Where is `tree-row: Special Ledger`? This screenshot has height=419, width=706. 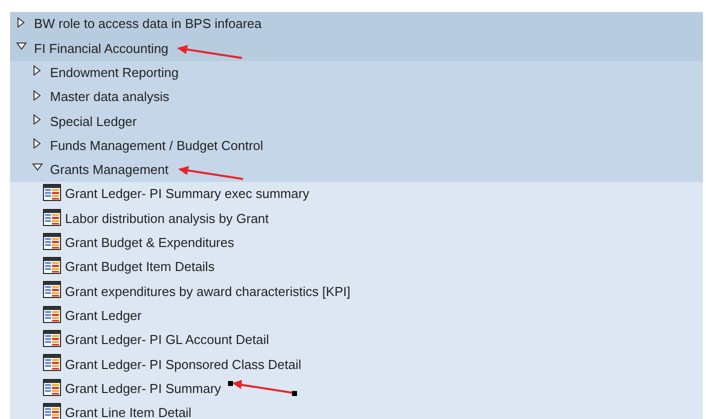
tree-row: Special Ledger is located at coordinates (356, 121).